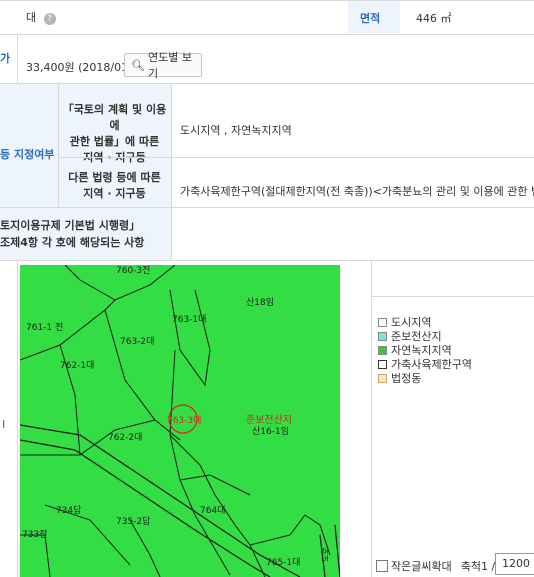 The height and width of the screenshot is (577, 534). Describe the element at coordinates (72, 234) in the screenshot. I see `regulation-label: 토지이용규제 기본법 시행령」 조제4항 각 호에 해당되는 사항` at that location.